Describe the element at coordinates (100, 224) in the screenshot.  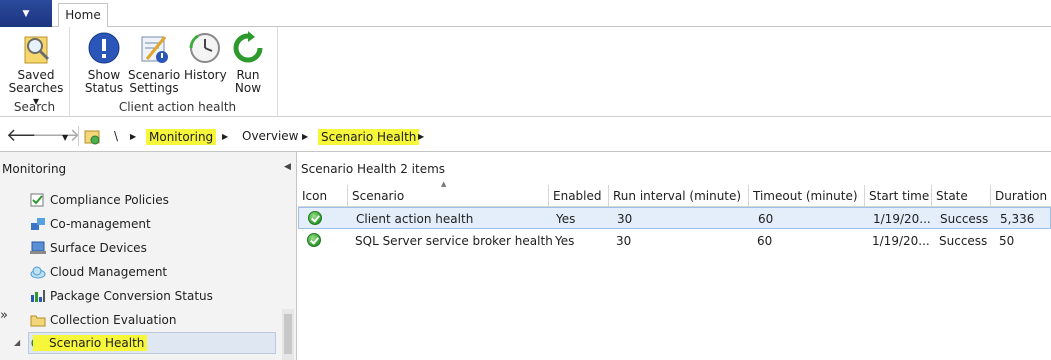
I see `nav-item-label: Co-management` at that location.